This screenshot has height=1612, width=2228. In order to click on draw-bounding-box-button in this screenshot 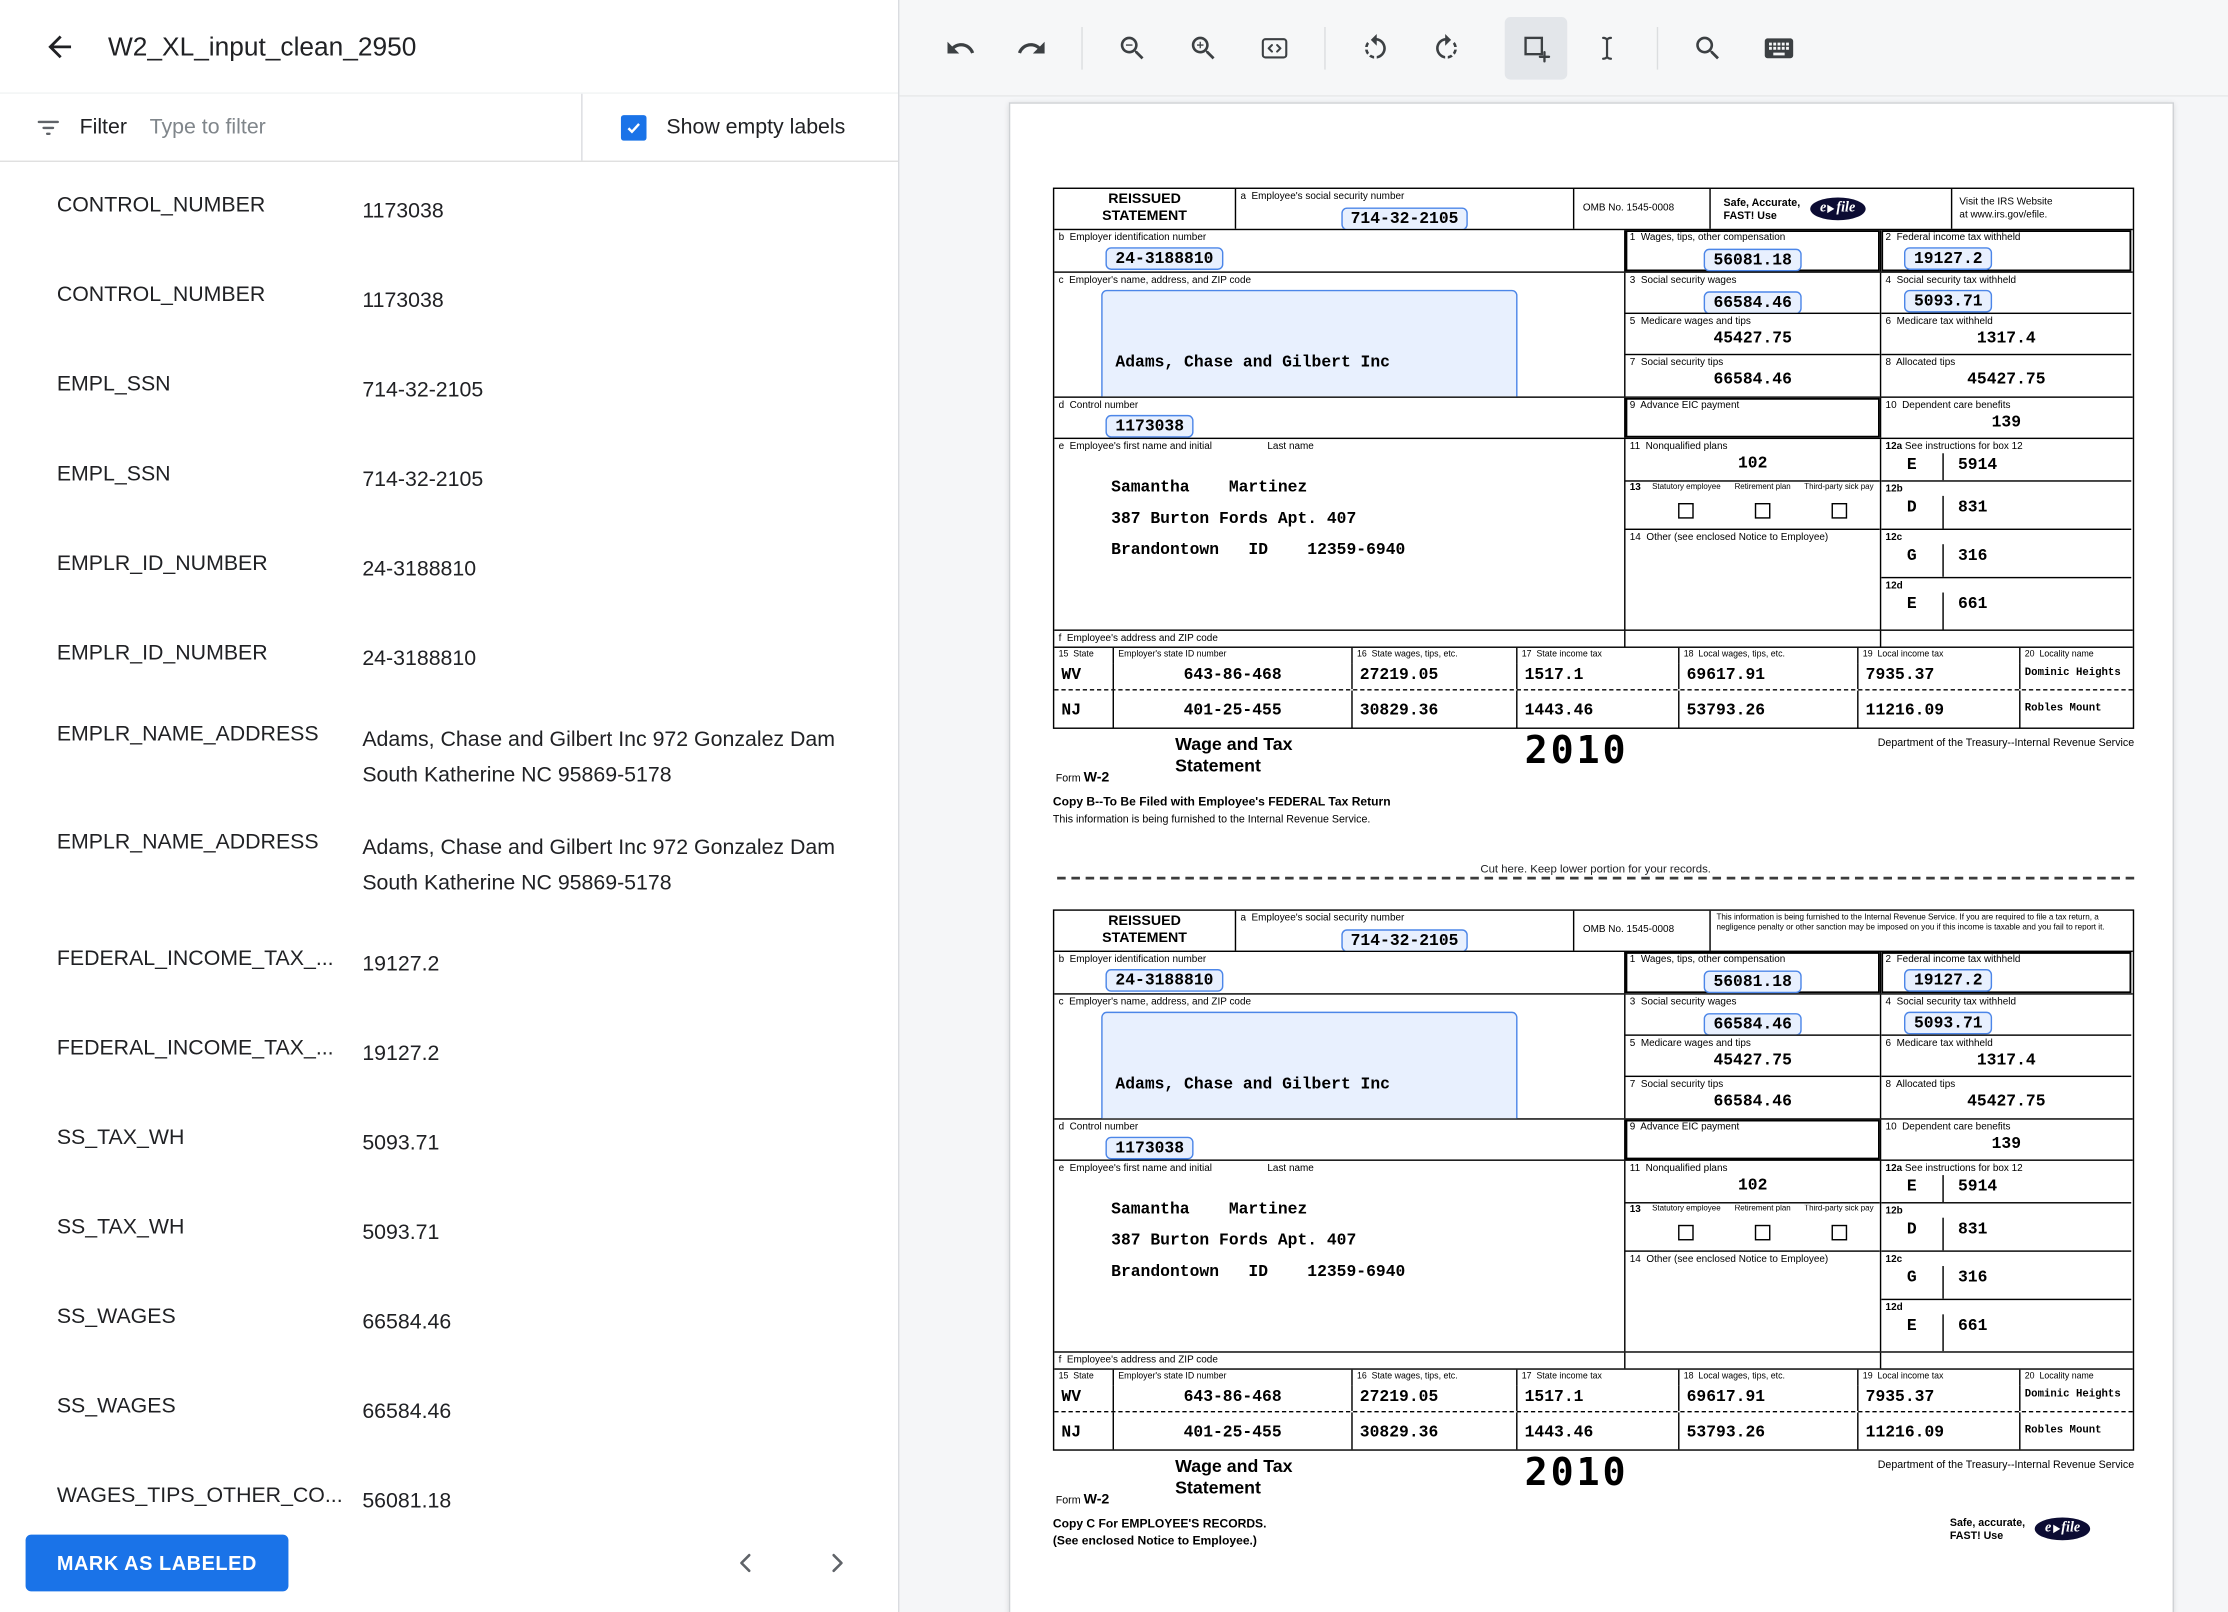, I will do `click(1536, 47)`.